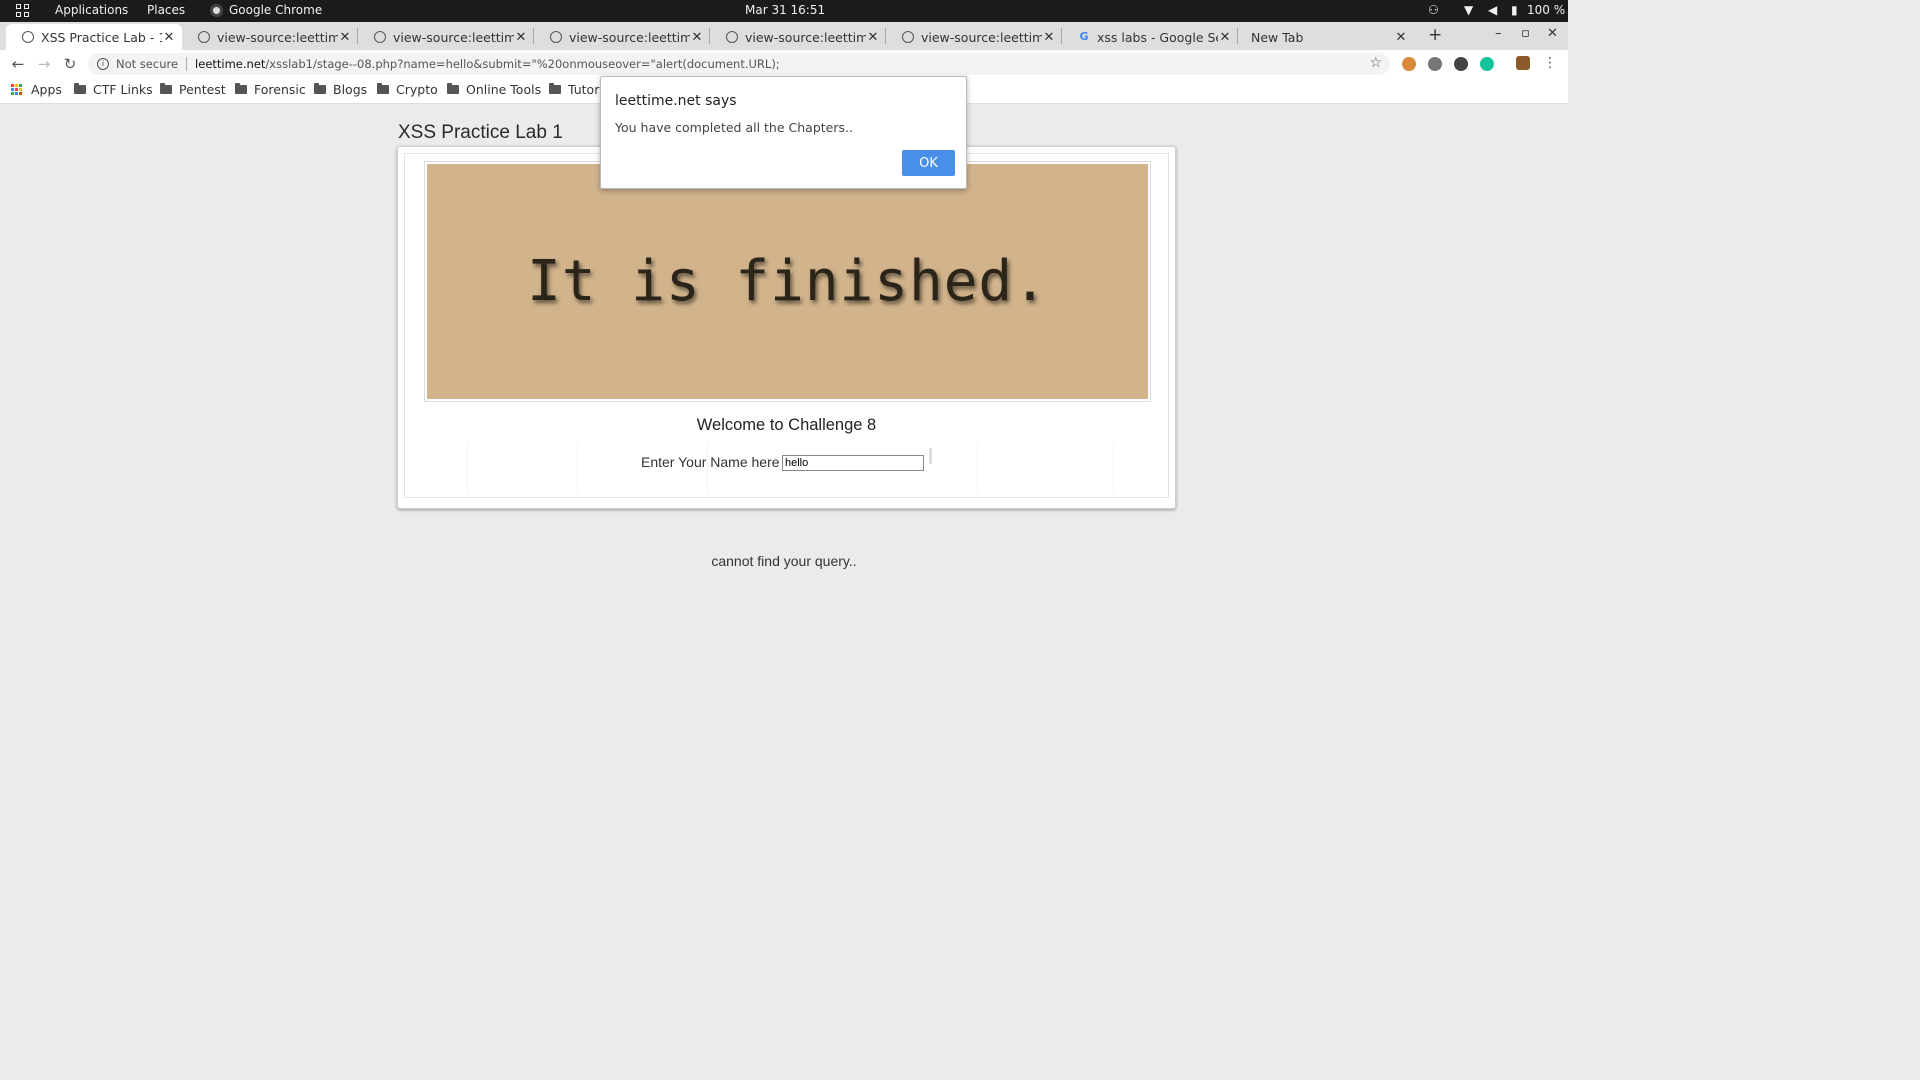 The width and height of the screenshot is (1920, 1080). What do you see at coordinates (585, 89) in the screenshot?
I see `bookmark-label: Tutori` at bounding box center [585, 89].